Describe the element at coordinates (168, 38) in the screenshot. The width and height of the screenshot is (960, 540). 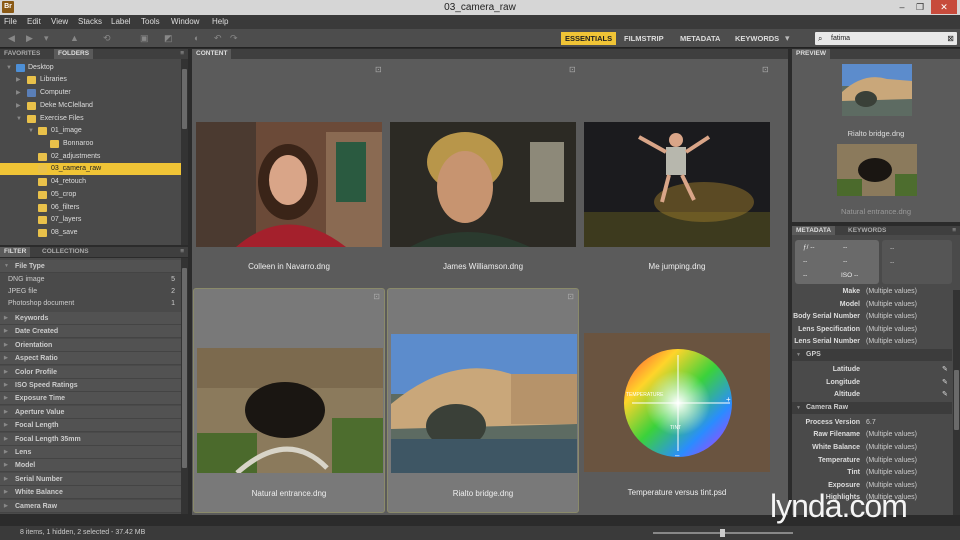
I see `refine-icon: ◩` at that location.